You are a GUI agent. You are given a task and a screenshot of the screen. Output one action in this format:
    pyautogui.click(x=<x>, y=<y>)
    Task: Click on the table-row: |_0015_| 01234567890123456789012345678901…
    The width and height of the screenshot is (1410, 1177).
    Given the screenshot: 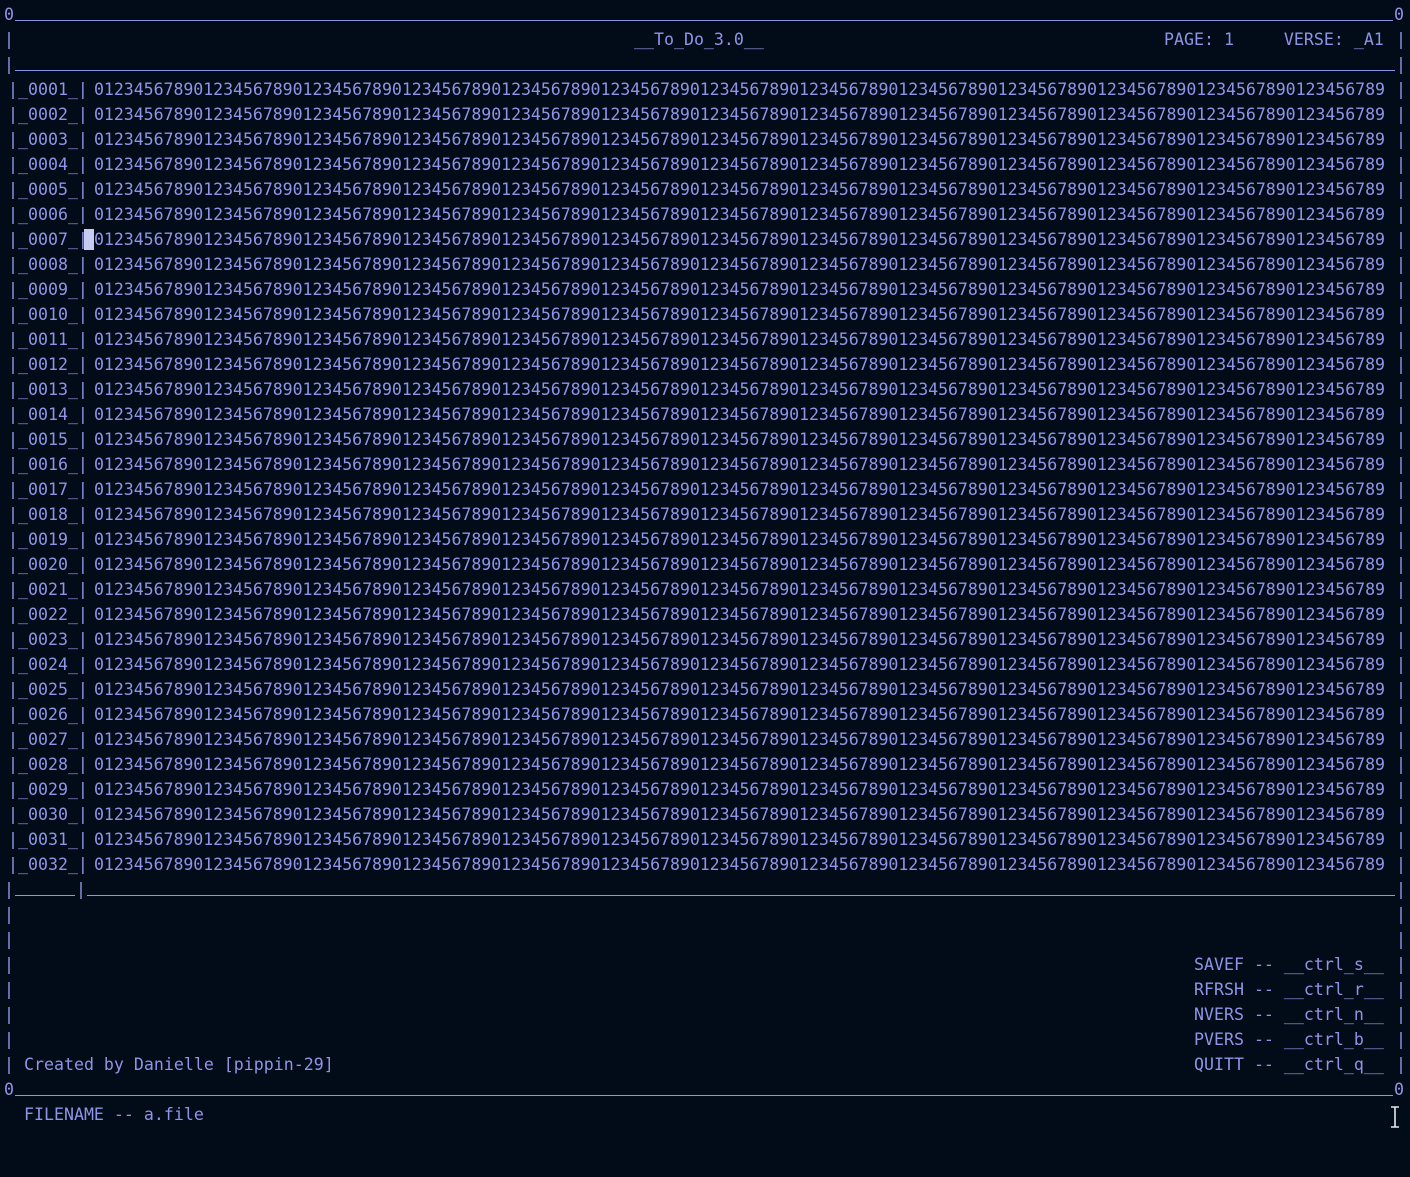 What is the action you would take?
    pyautogui.click(x=705, y=439)
    